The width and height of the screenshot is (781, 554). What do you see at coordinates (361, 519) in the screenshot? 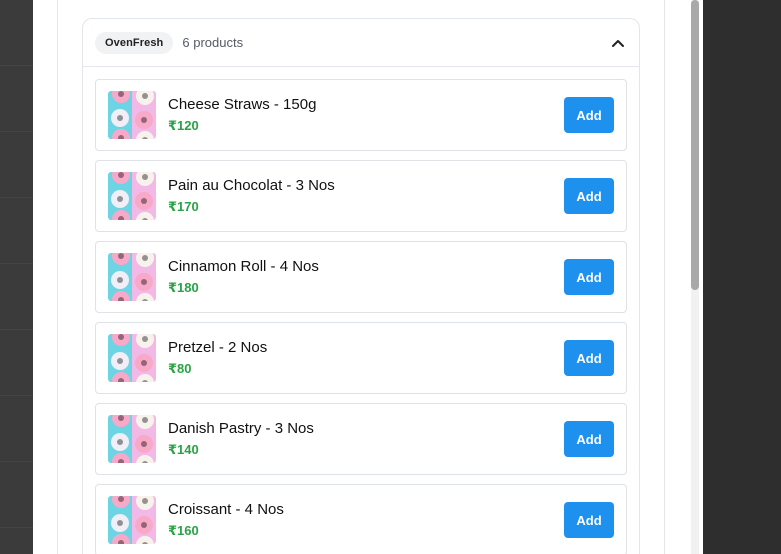
I see `product-item: Croissant - 4 Nos ₹160 Add` at bounding box center [361, 519].